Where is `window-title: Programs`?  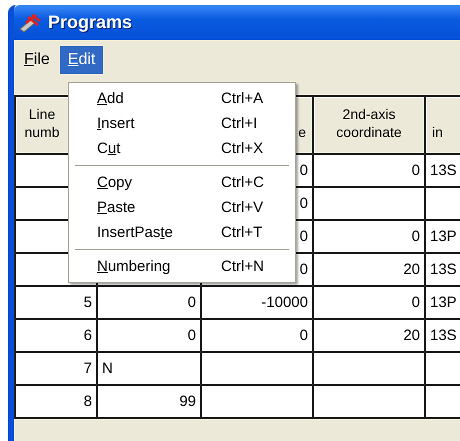
window-title: Programs is located at coordinates (90, 22).